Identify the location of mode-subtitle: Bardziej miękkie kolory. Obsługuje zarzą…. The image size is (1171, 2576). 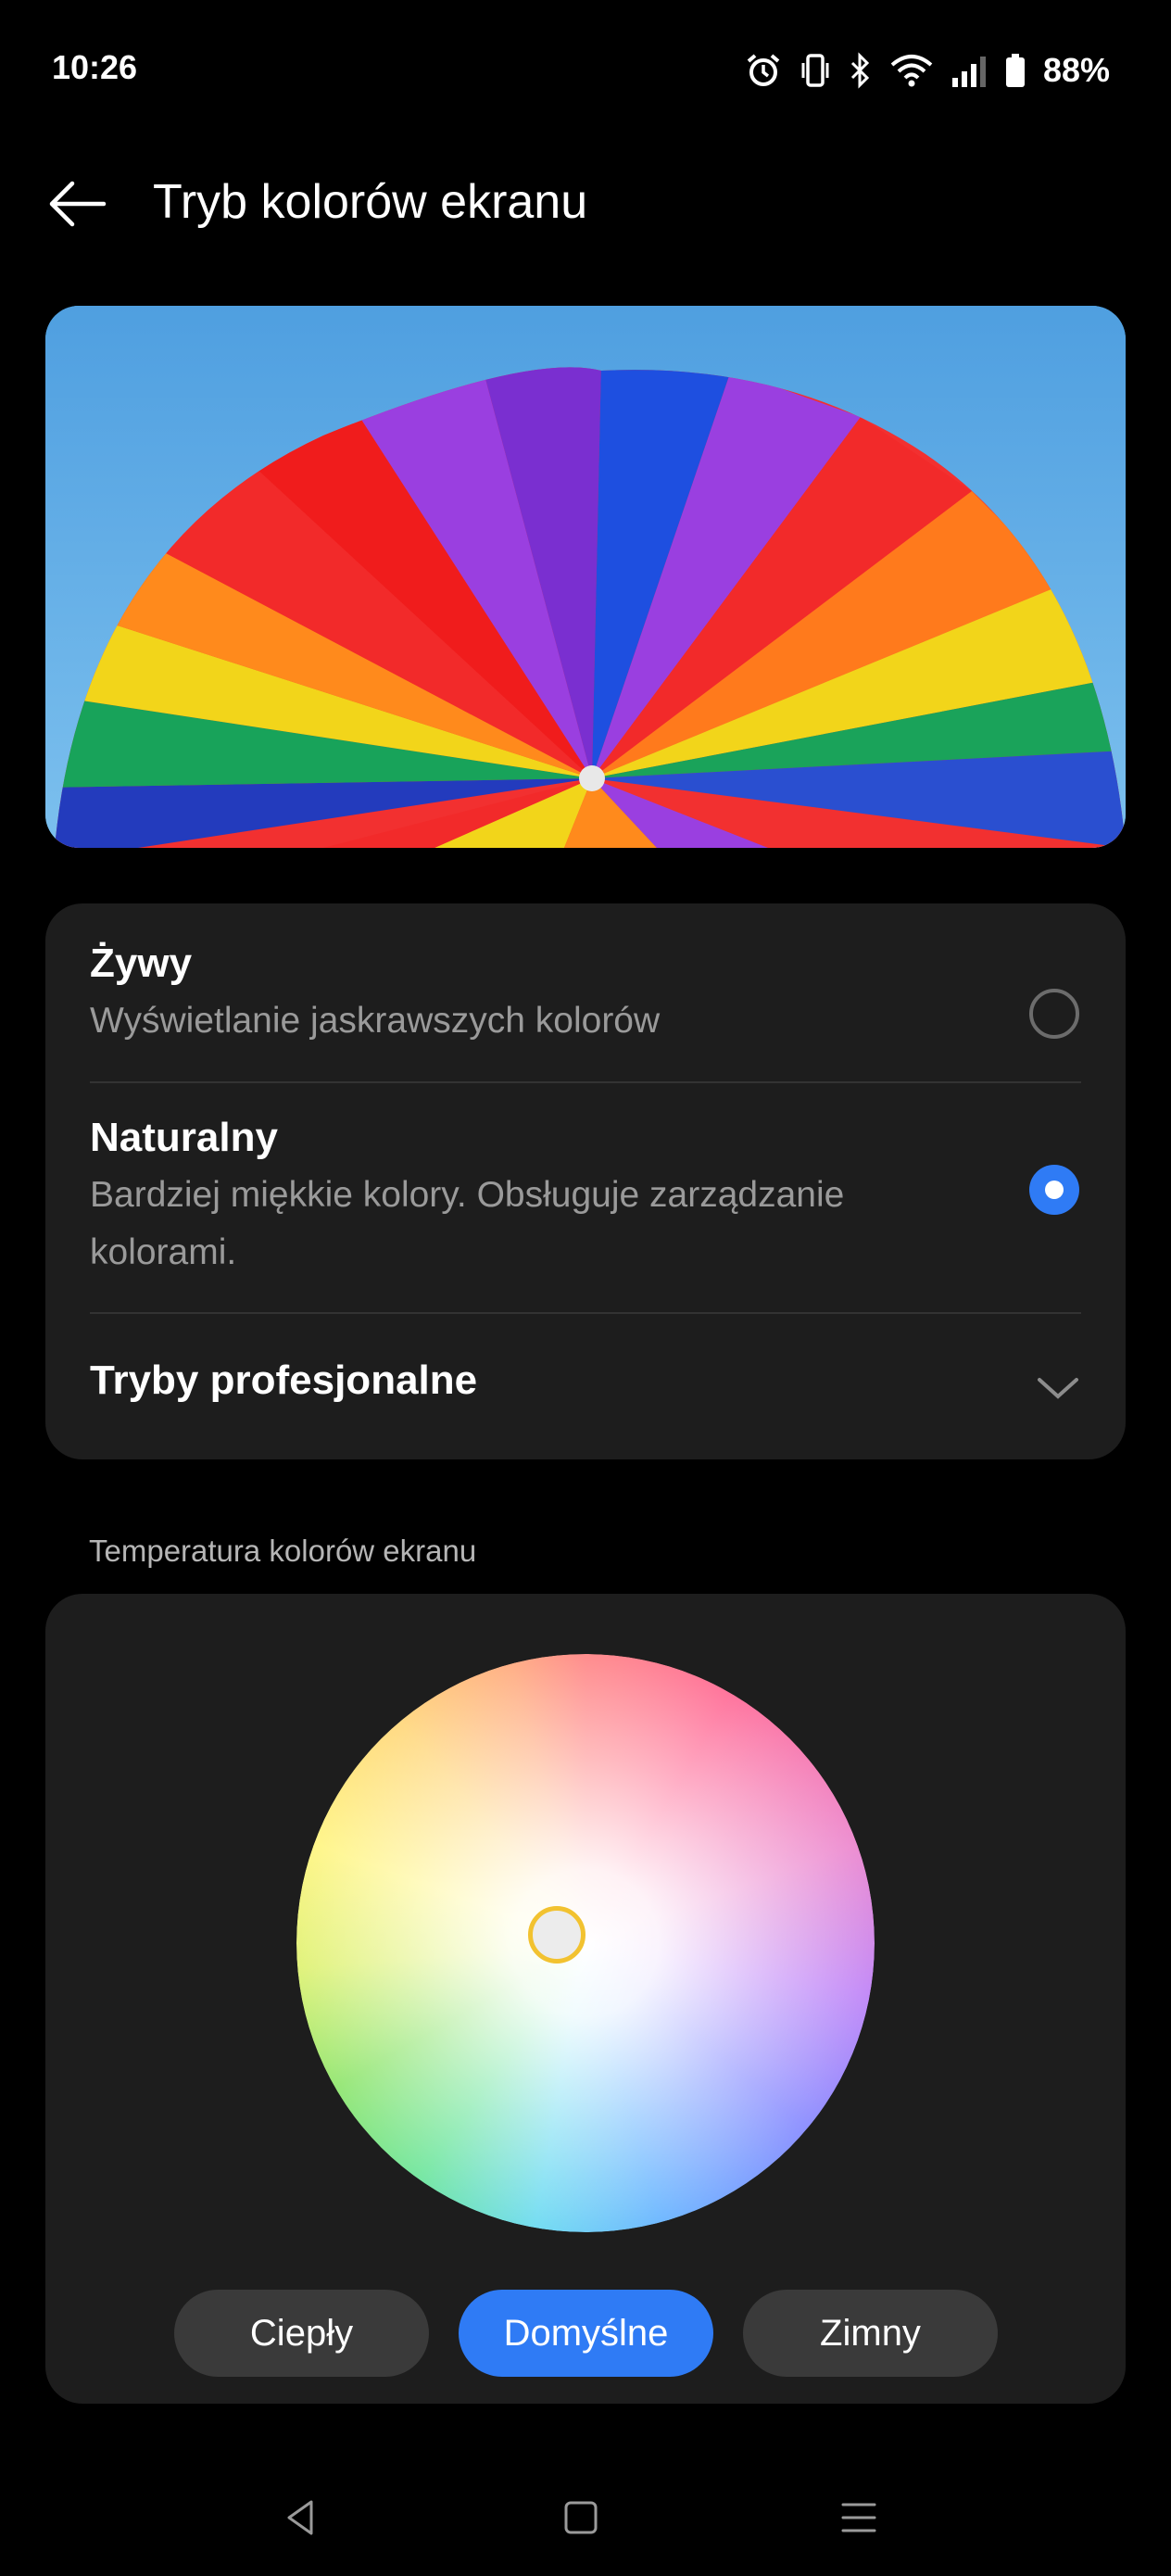
(468, 1223).